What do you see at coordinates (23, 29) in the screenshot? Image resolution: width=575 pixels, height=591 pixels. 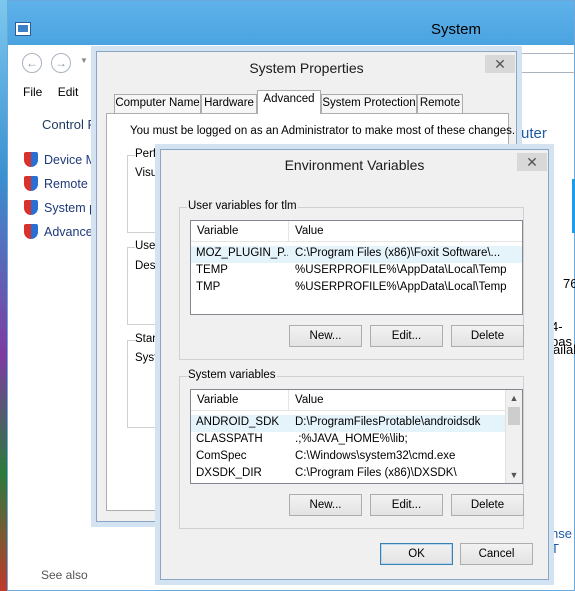 I see `system-app-icon` at bounding box center [23, 29].